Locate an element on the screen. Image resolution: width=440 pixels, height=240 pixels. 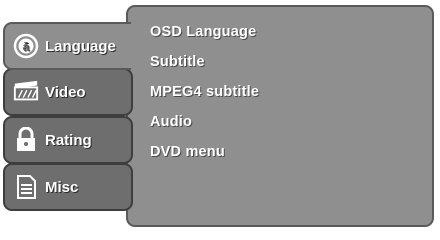
option-audio: Audio is located at coordinates (204, 125).